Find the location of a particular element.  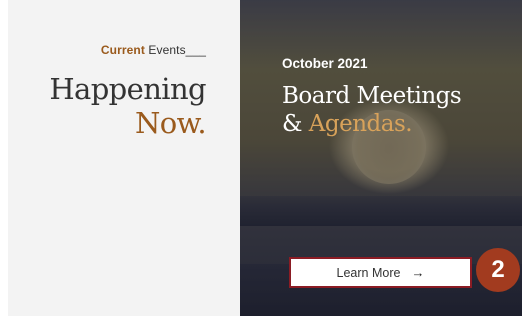

heading-line1: Happening is located at coordinates (127, 89).